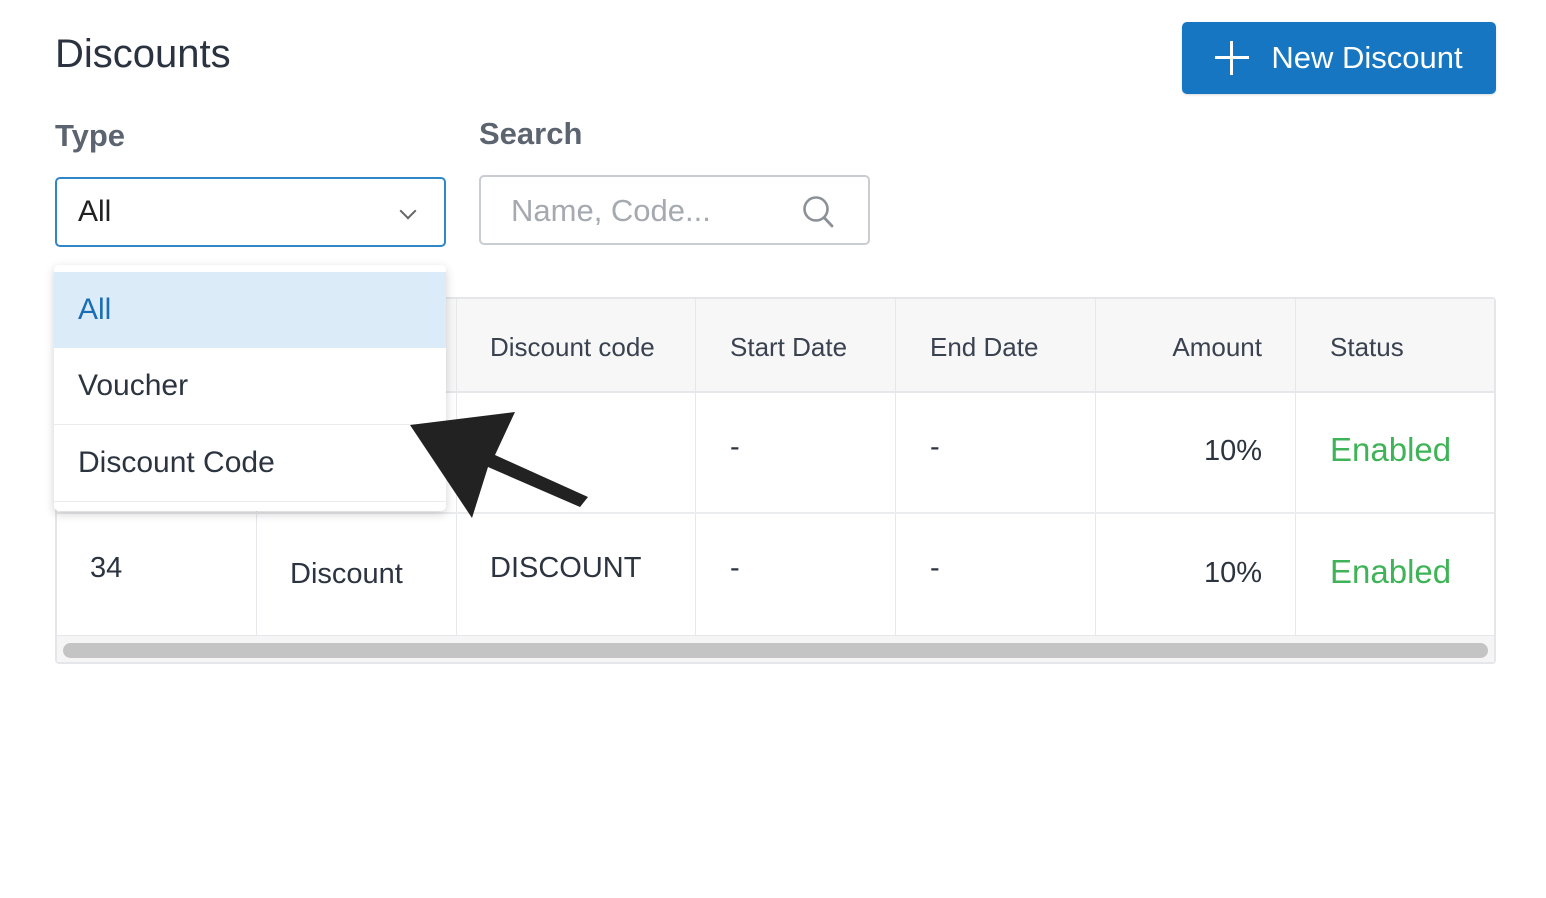 This screenshot has width=1546, height=898. I want to click on type-cell: Discount, so click(346, 574).